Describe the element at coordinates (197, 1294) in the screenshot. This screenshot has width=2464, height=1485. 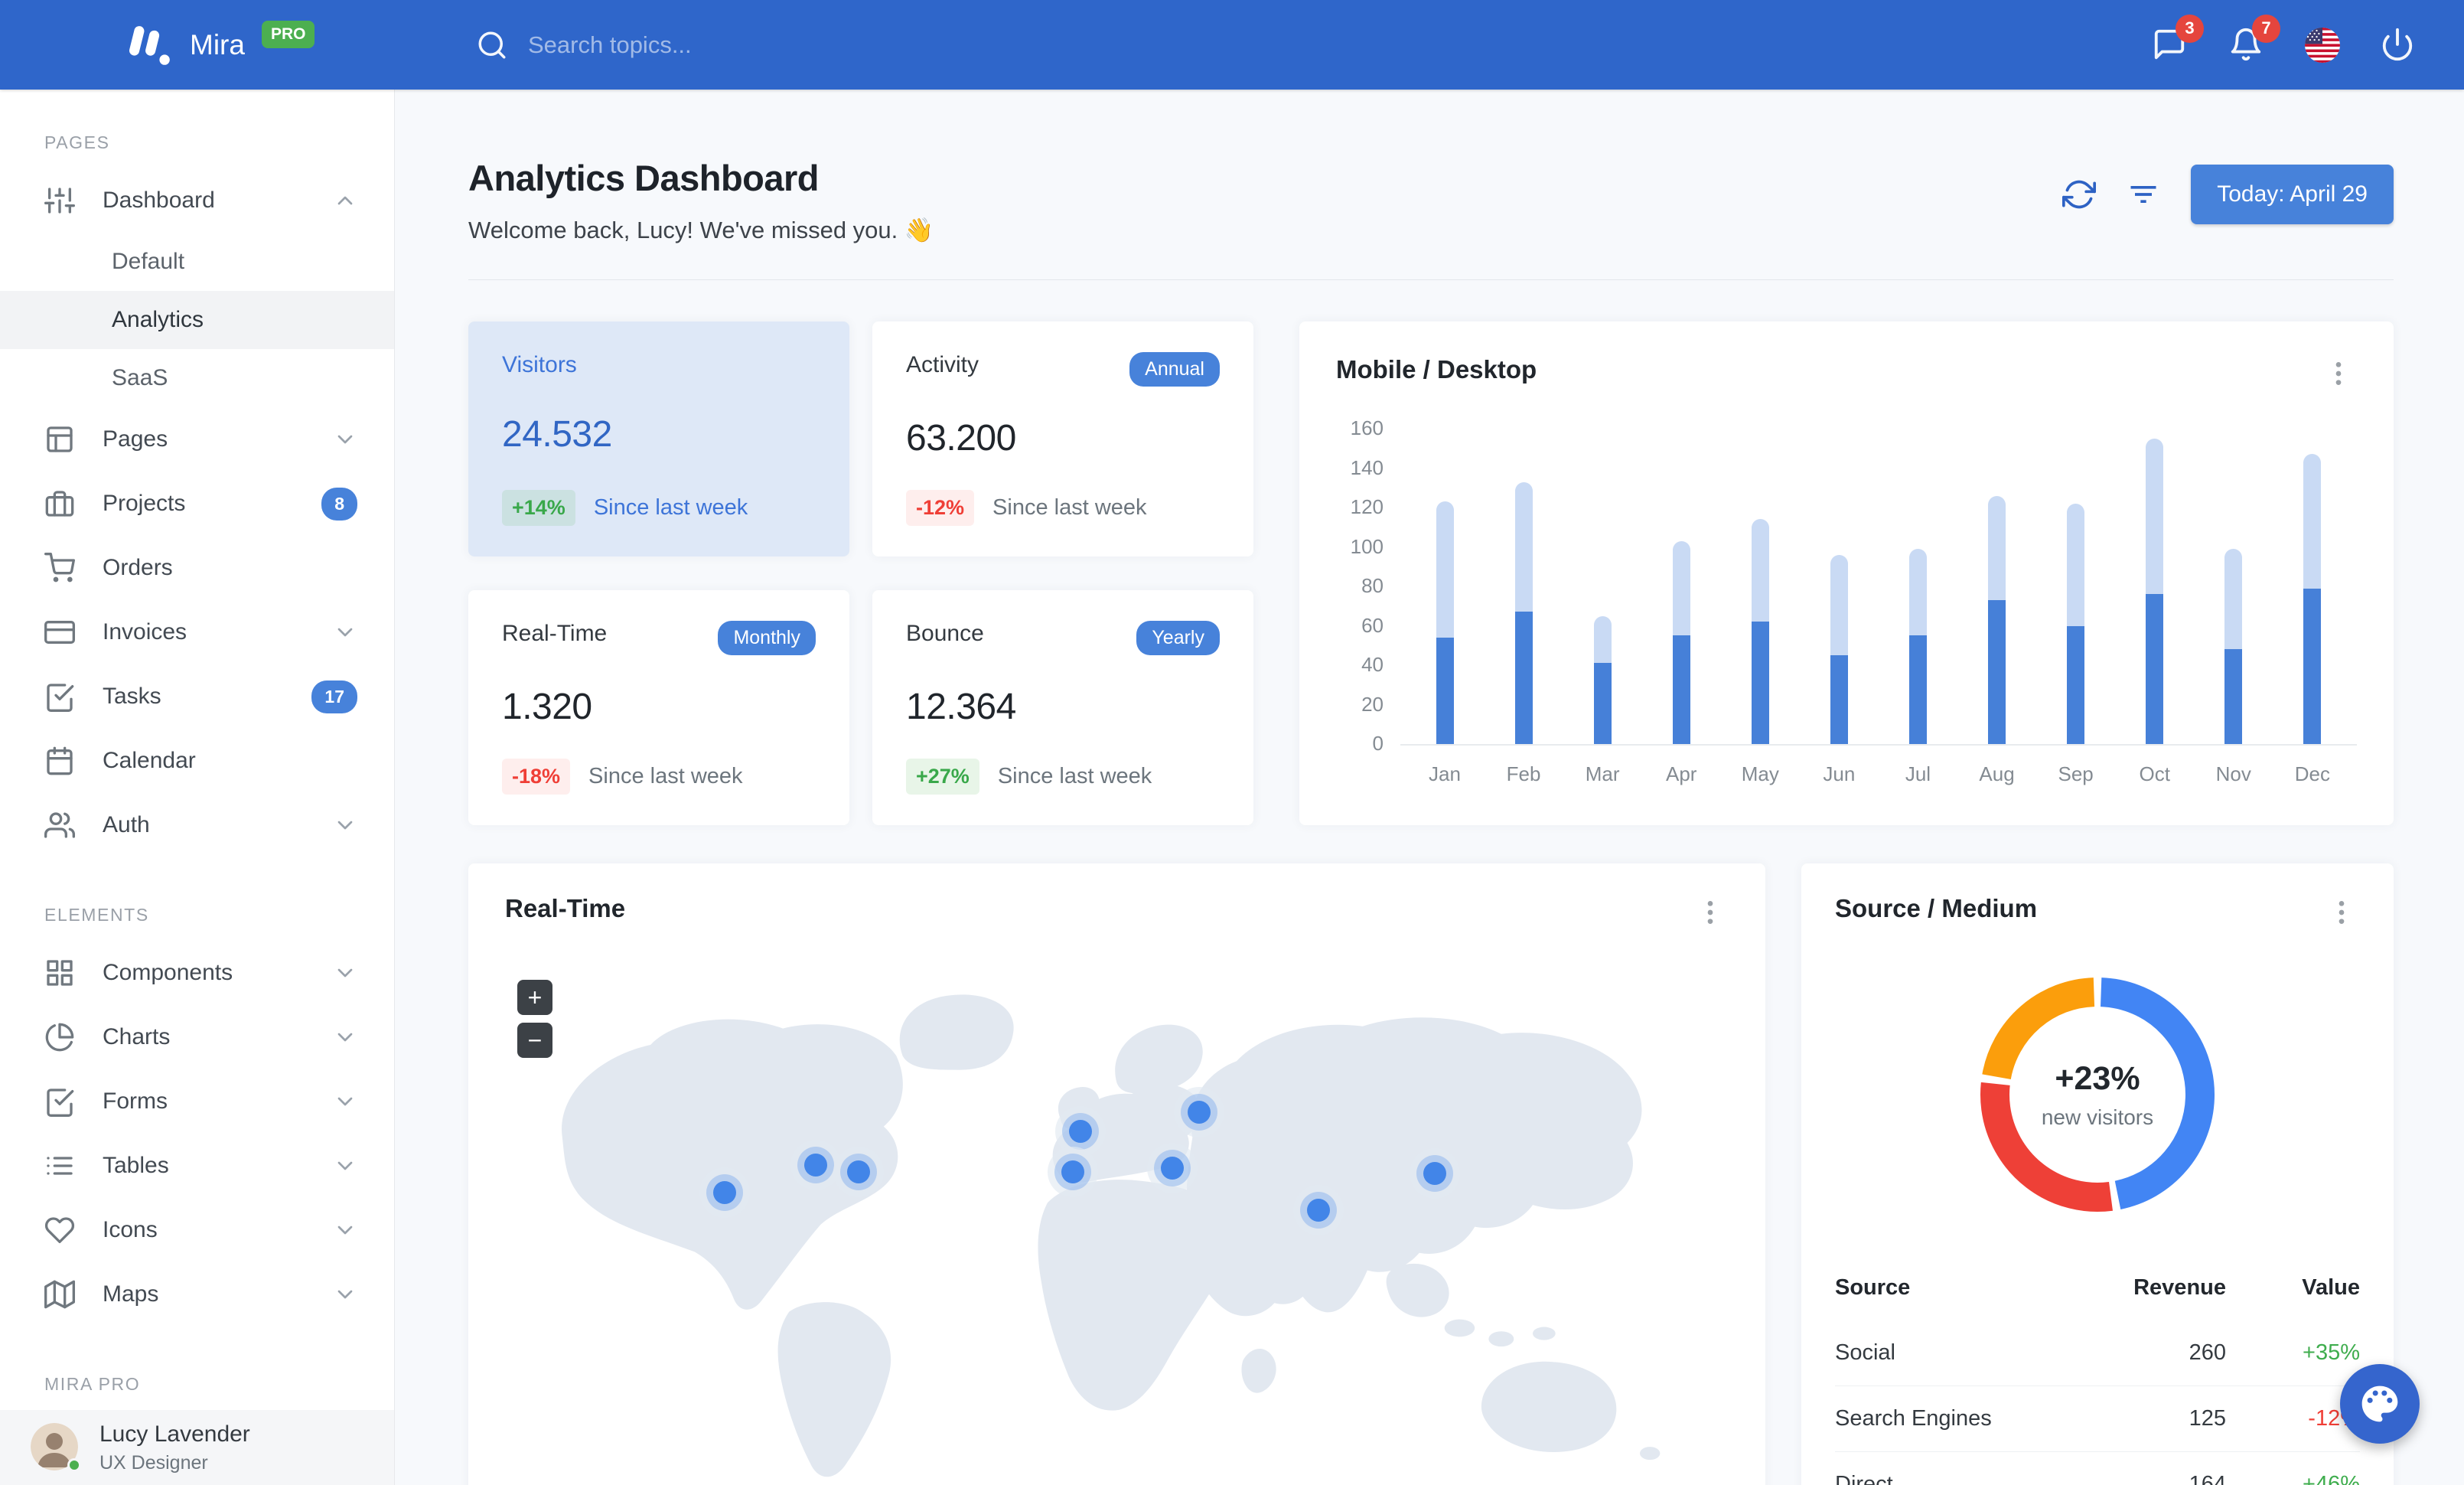
I see `sidebar-item-maps: Maps` at that location.